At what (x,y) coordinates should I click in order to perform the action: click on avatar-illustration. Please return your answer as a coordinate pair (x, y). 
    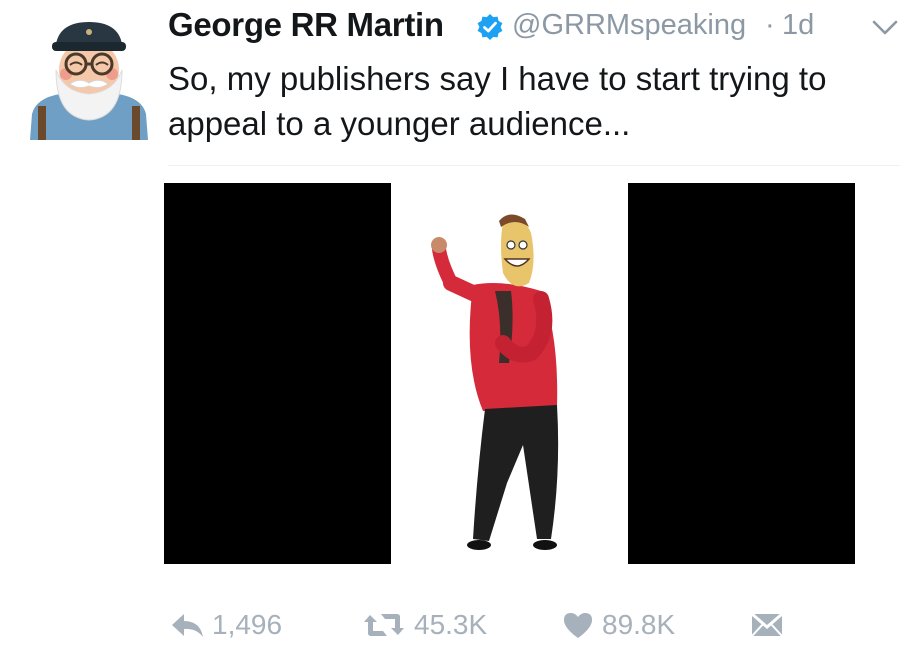
    Looking at the image, I should click on (89, 81).